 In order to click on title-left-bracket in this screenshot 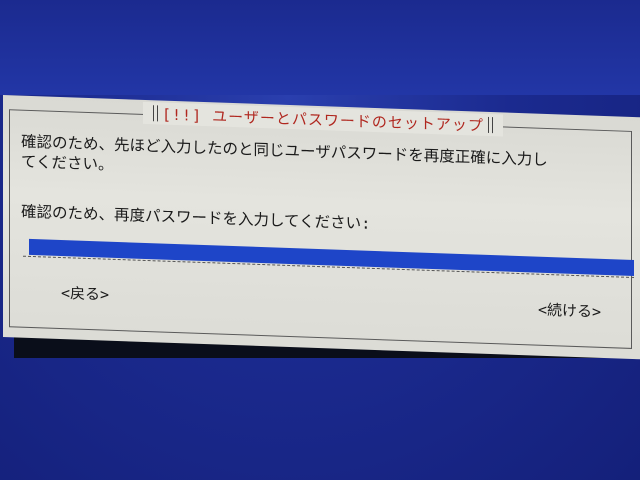, I will do `click(155, 113)`.